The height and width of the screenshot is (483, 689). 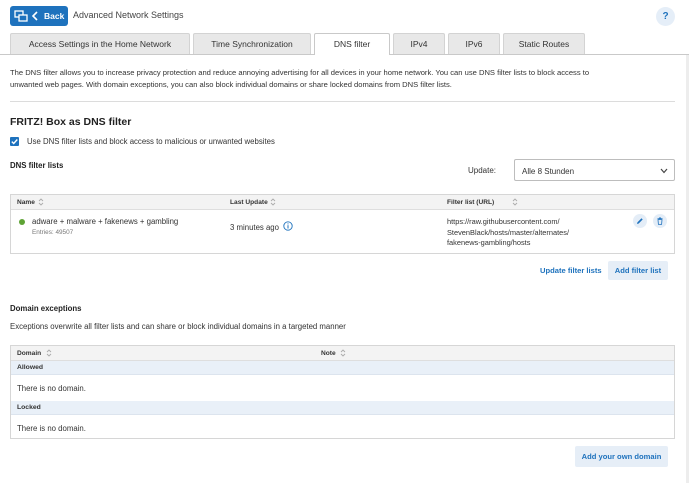 I want to click on page-title: Advanced Network Settings, so click(x=128, y=15).